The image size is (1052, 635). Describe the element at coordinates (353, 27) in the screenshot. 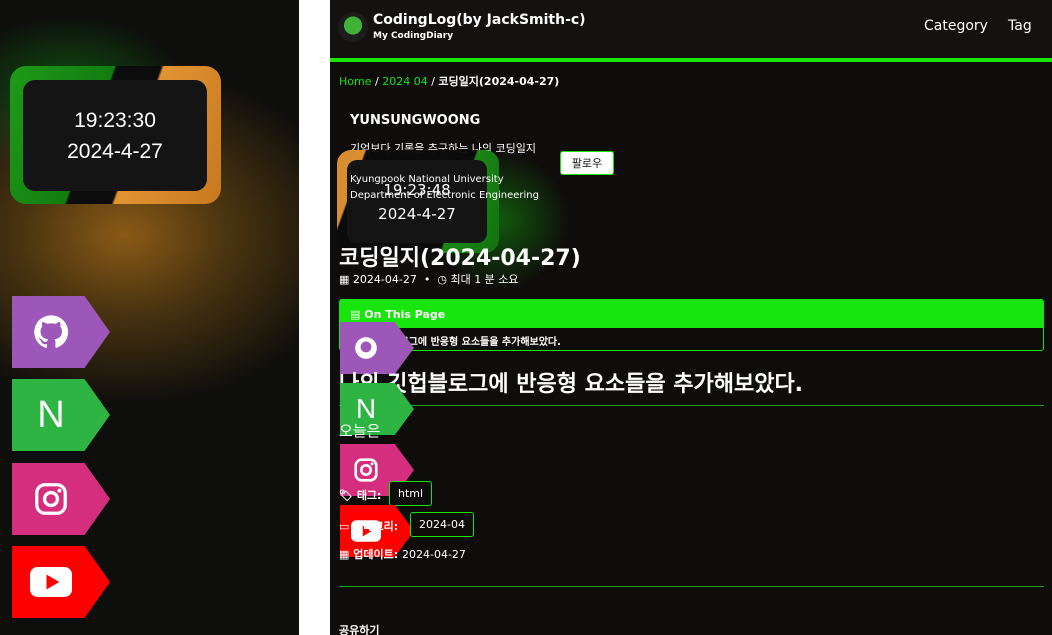

I see `site-logo` at that location.